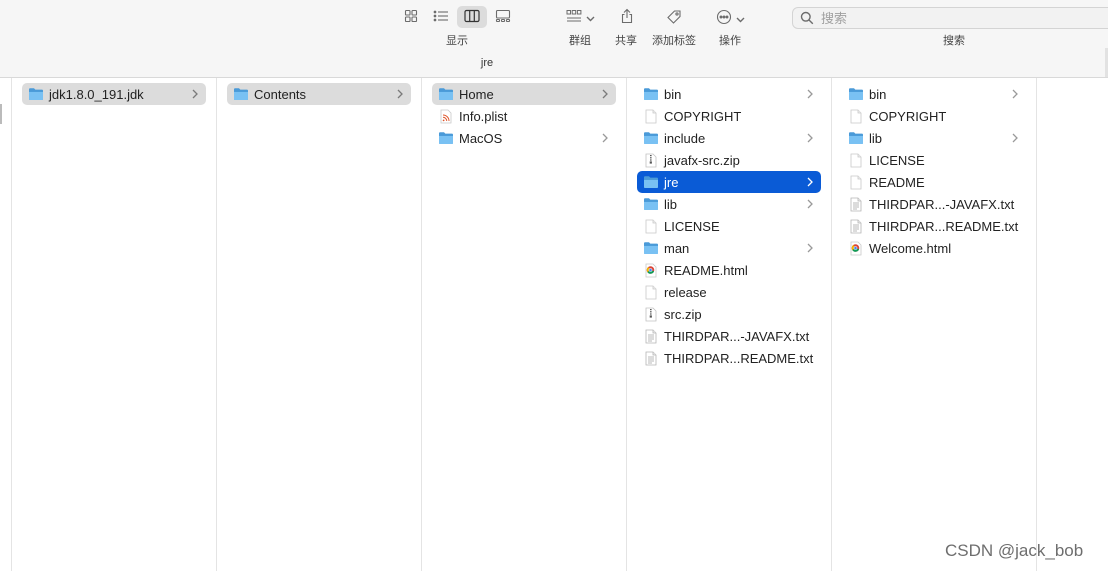 This screenshot has height=571, width=1108. I want to click on watermark: CSDN @jack_bob, so click(1014, 550).